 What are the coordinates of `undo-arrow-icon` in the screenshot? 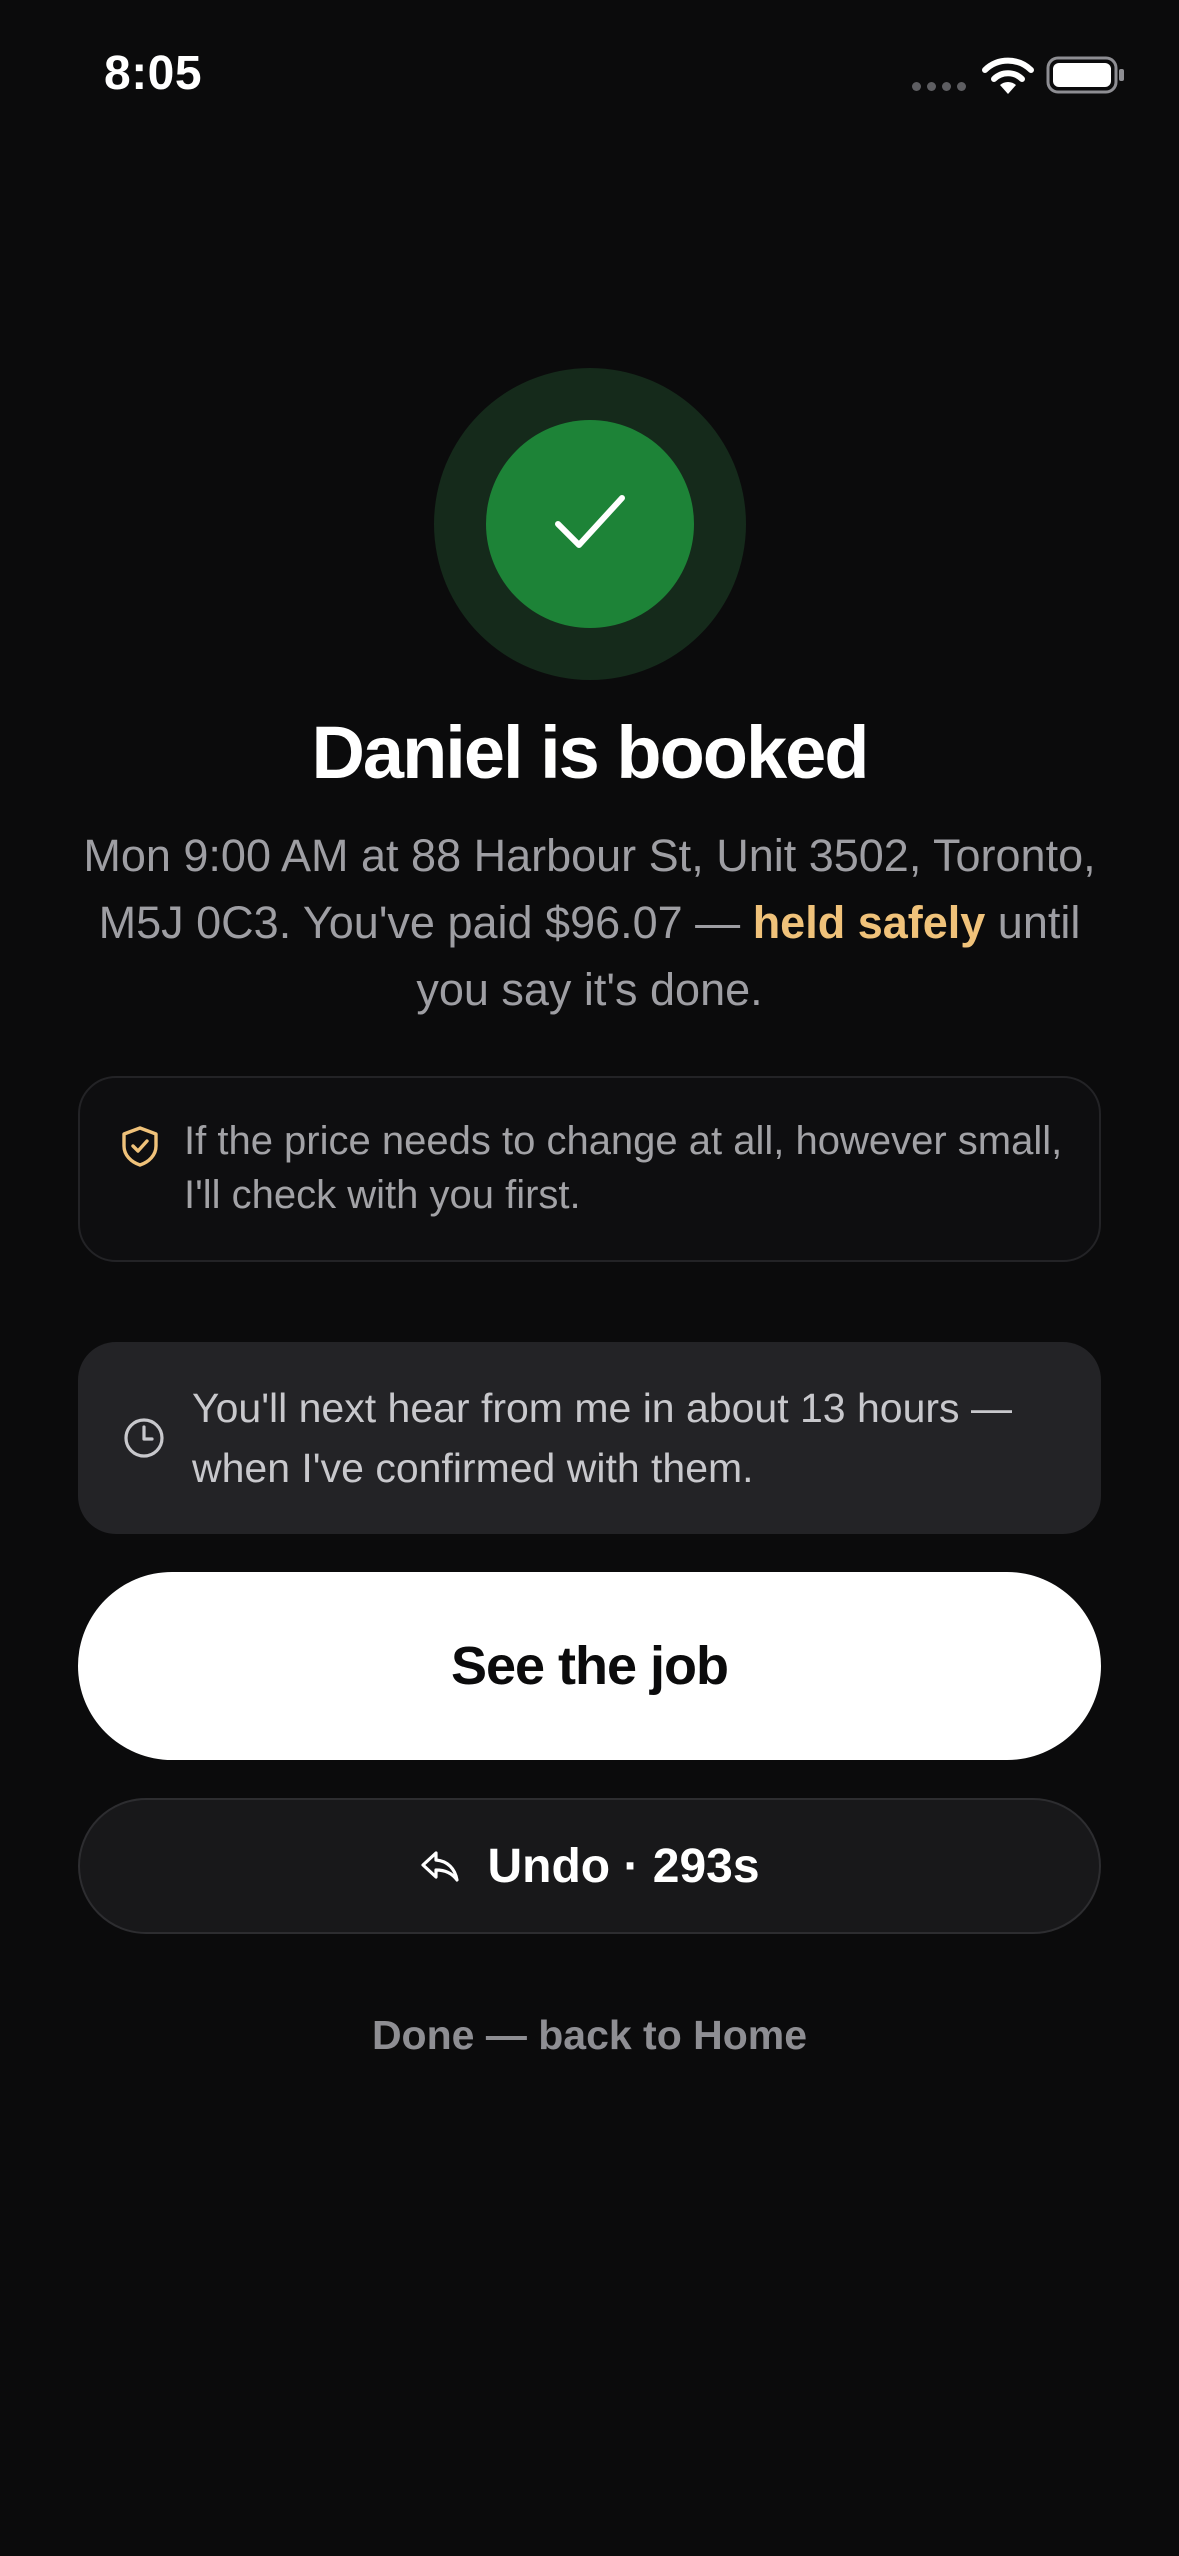 It's located at (440, 1866).